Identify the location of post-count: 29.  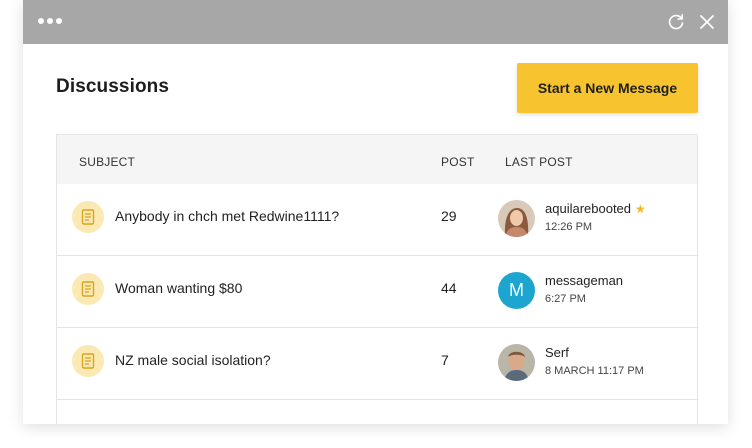
(449, 216).